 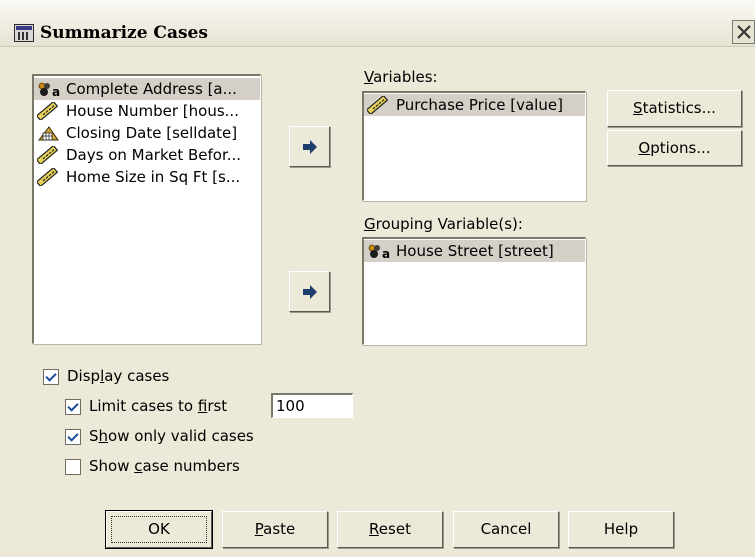 I want to click on list-item: a House Street [street], so click(x=474, y=251).